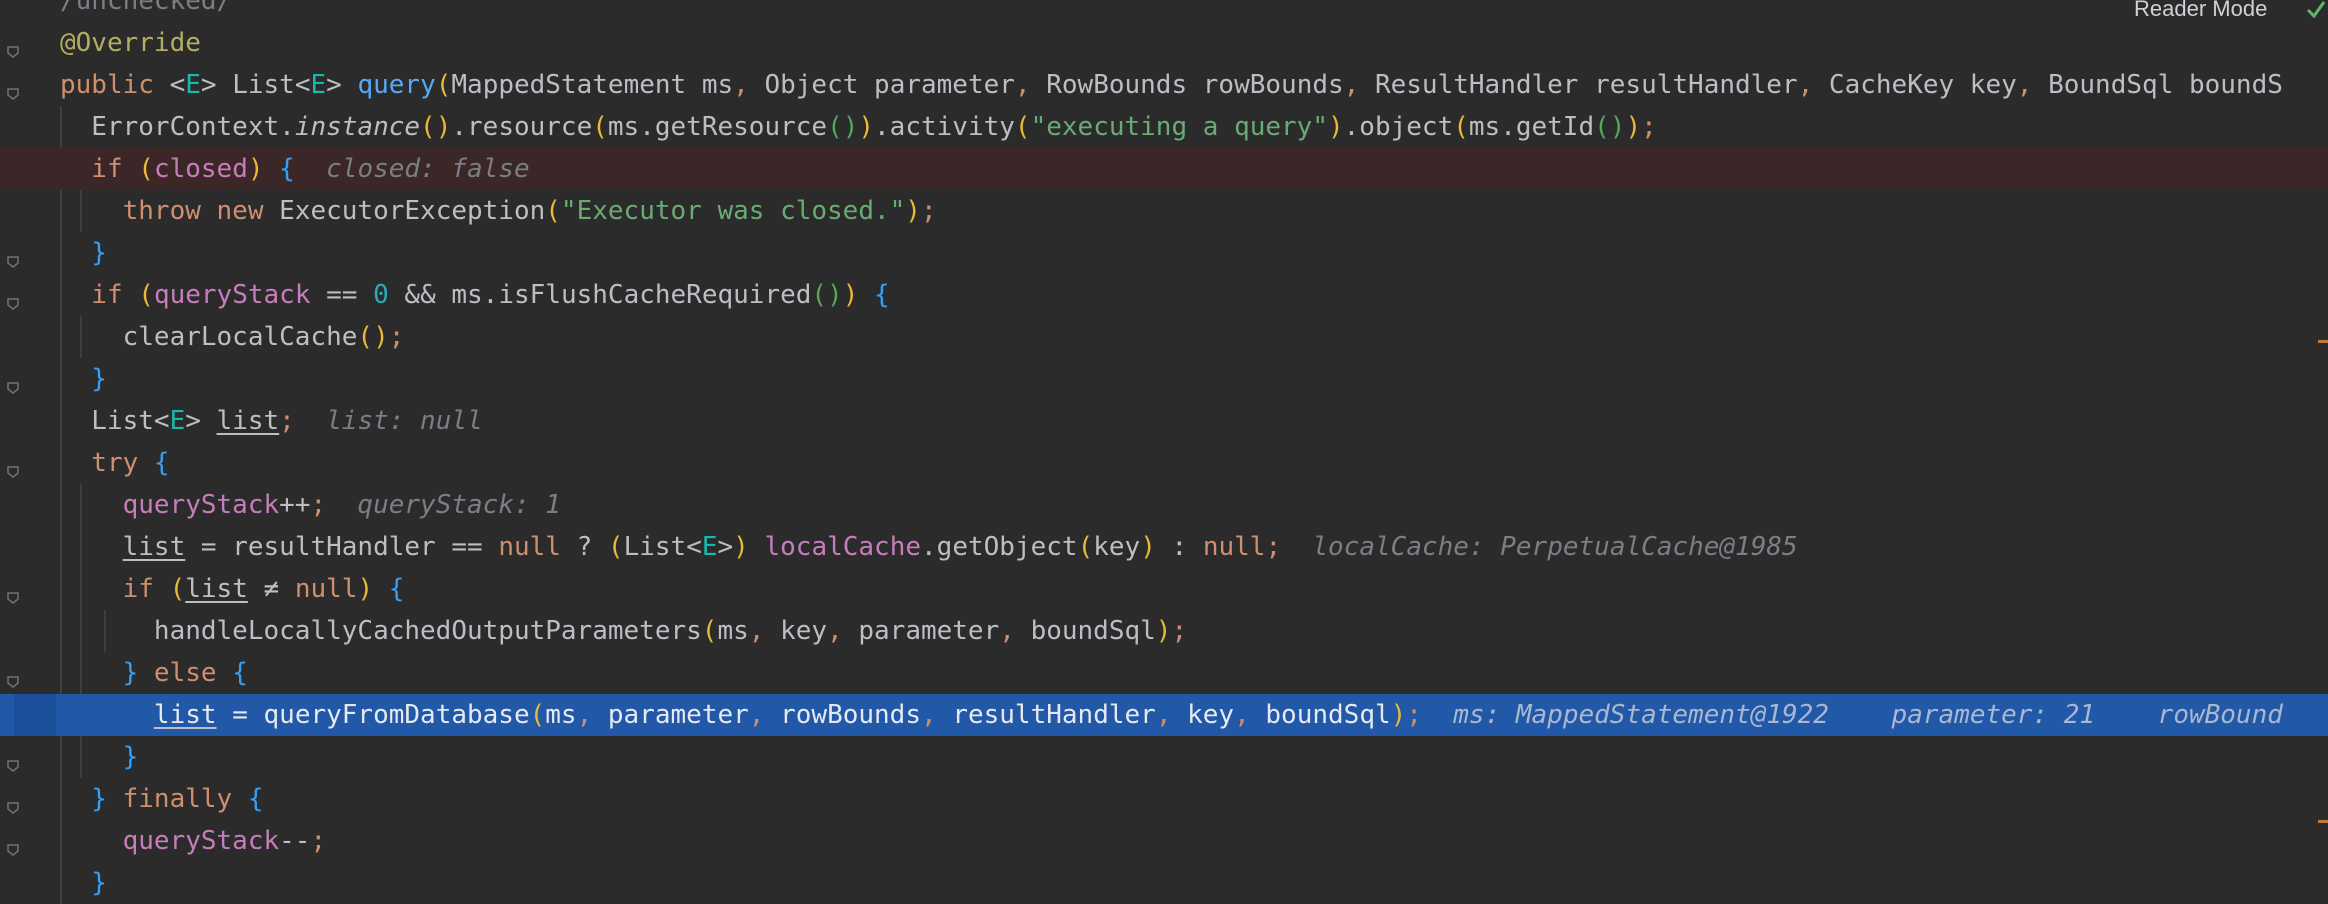 Image resolution: width=2328 pixels, height=904 pixels. I want to click on code-token: handleLocallyCachedOutputParameters, so click(381, 631).